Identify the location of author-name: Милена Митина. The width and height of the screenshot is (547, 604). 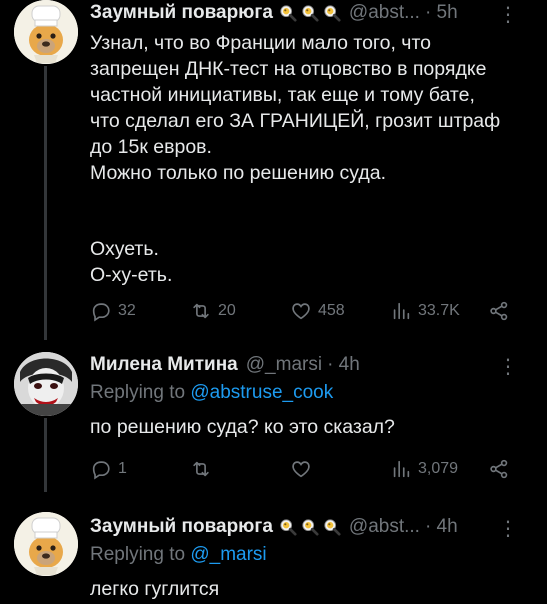
(164, 365).